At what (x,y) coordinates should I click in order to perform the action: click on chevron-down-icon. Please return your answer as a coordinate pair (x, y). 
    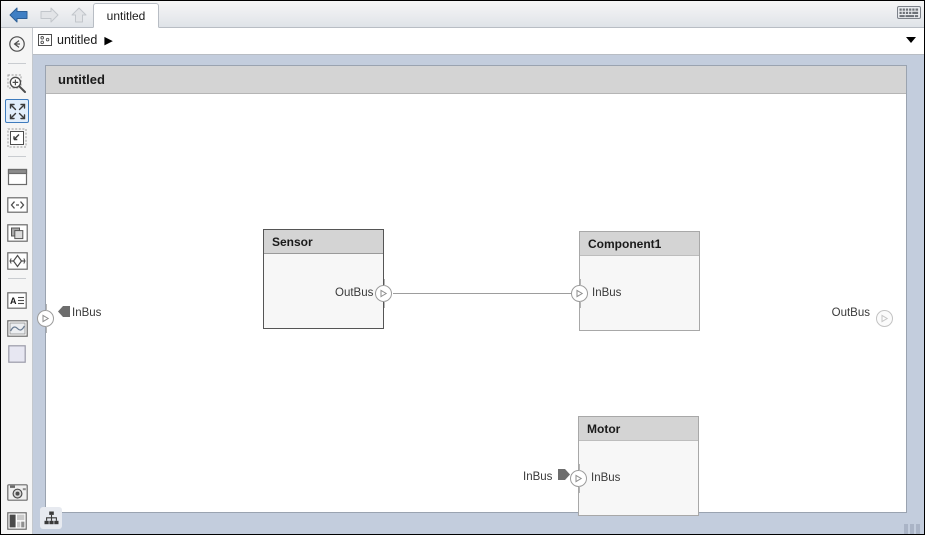
    Looking at the image, I should click on (911, 40).